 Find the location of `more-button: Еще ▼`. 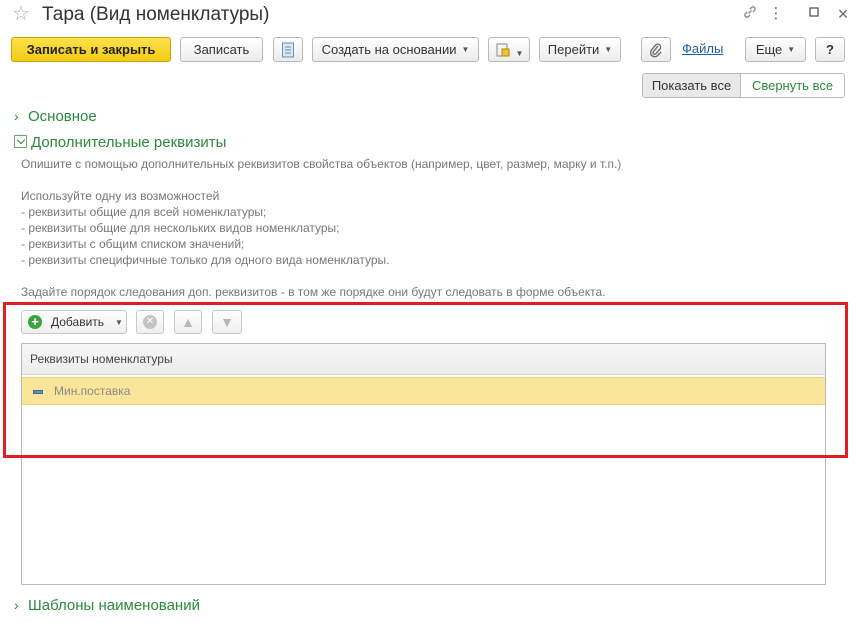

more-button: Еще ▼ is located at coordinates (775, 49).